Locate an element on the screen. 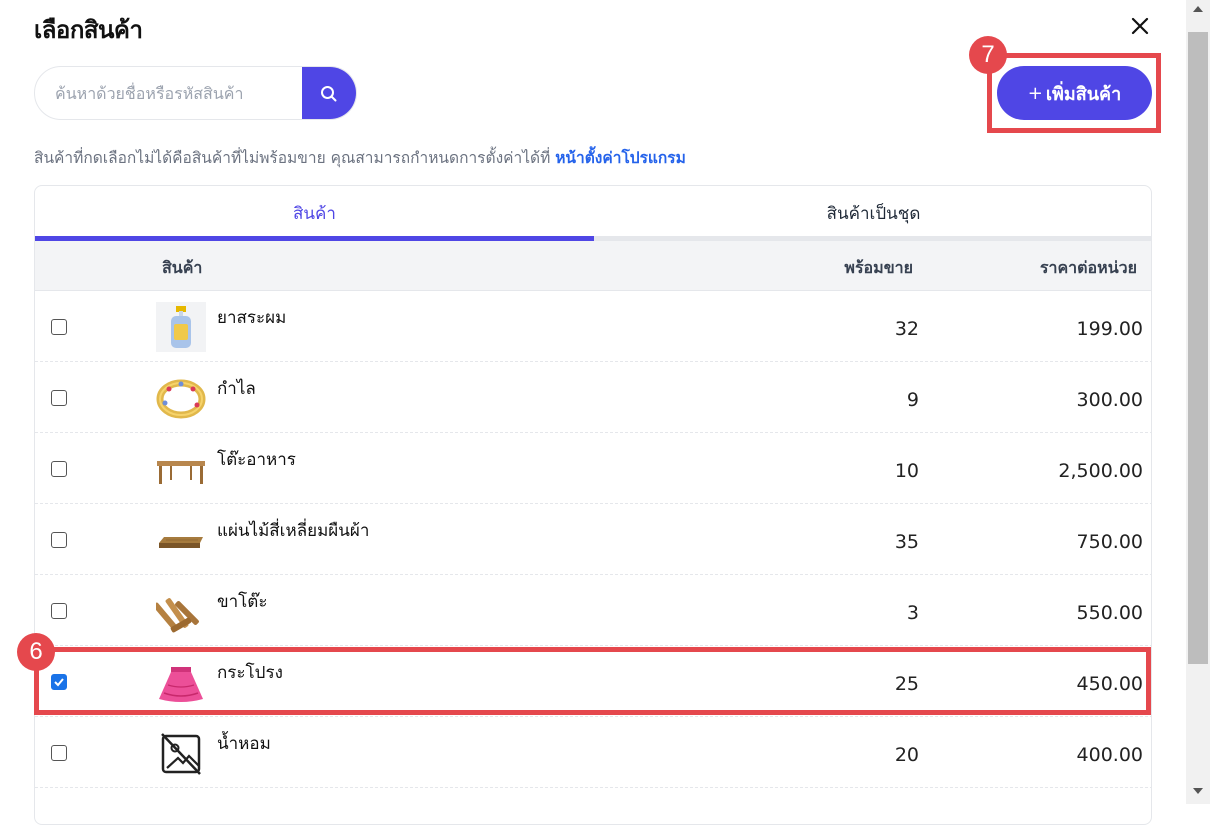 The image size is (1210, 825). product-stock: 3 is located at coordinates (912, 613).